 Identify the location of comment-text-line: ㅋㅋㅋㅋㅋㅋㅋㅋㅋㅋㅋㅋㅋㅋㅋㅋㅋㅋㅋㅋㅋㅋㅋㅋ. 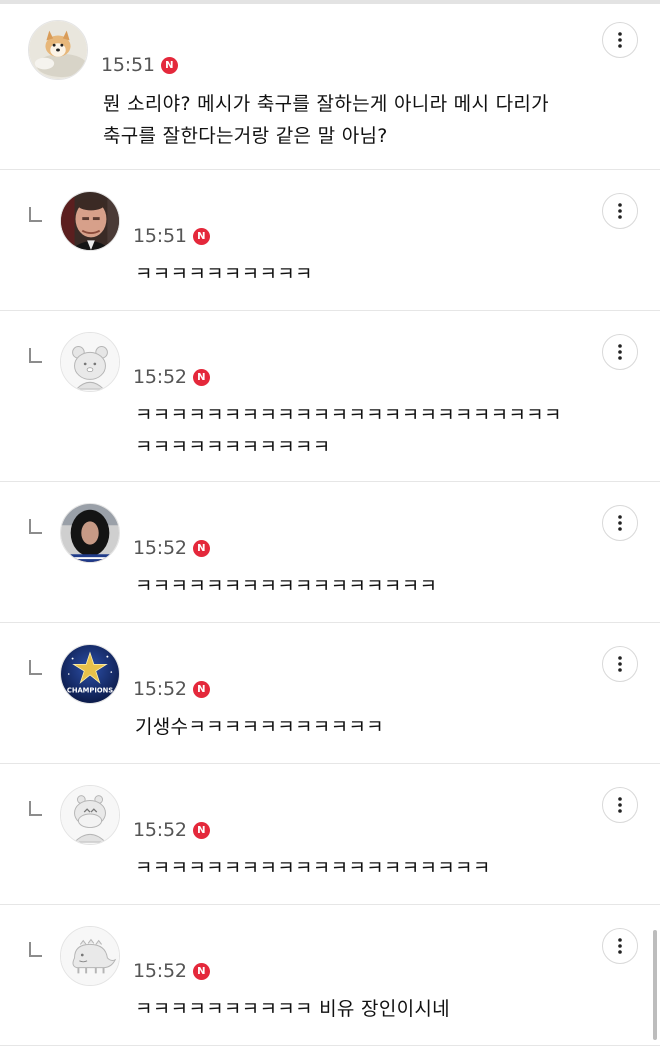
(348, 415).